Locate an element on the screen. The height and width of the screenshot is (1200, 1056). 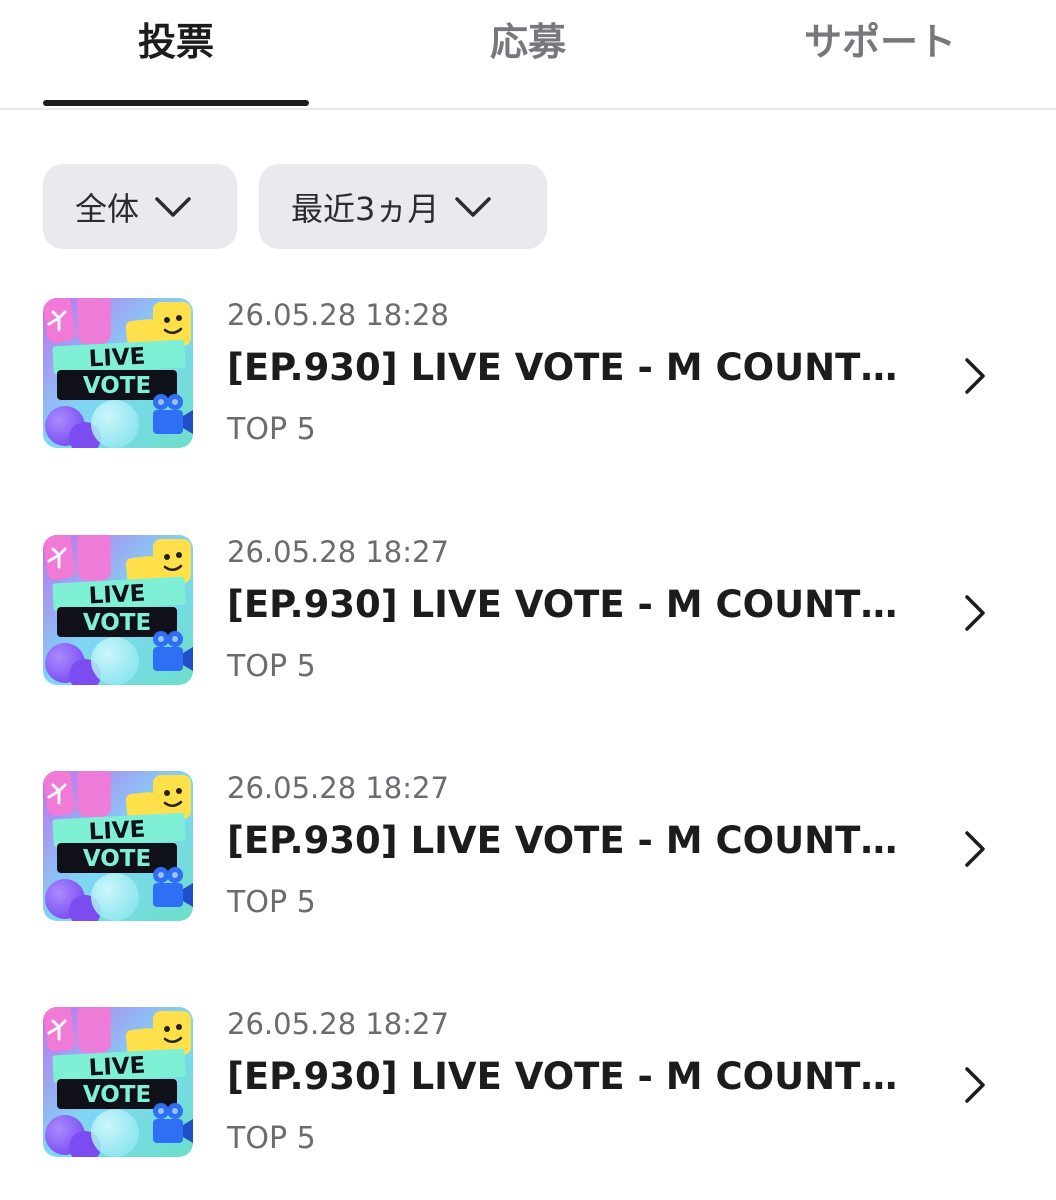
tab-vote: 投票 is located at coordinates (176, 42).